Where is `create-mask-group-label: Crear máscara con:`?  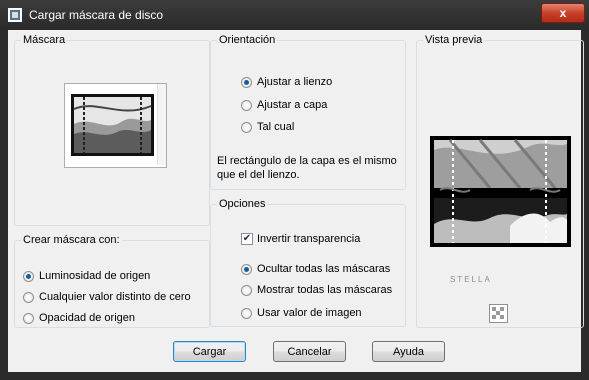 create-mask-group-label: Crear máscara con: is located at coordinates (71, 240).